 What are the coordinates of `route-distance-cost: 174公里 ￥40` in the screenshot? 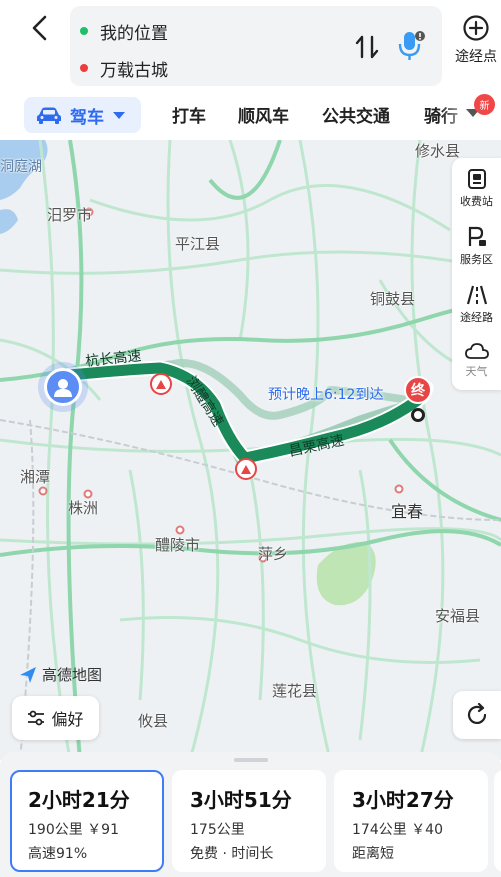 It's located at (397, 830).